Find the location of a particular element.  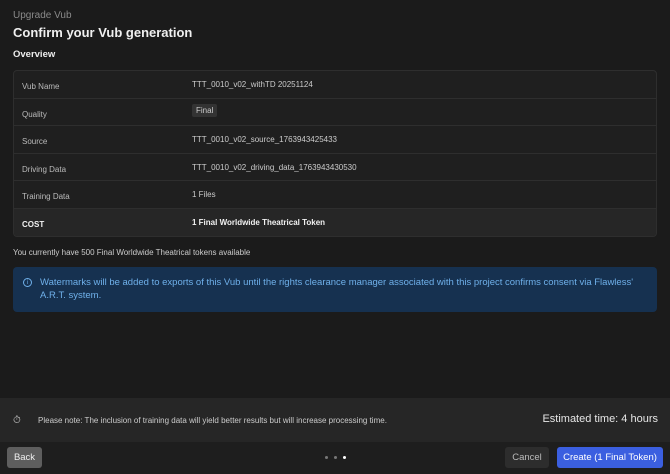

row-label: Driving Data is located at coordinates (44, 169).